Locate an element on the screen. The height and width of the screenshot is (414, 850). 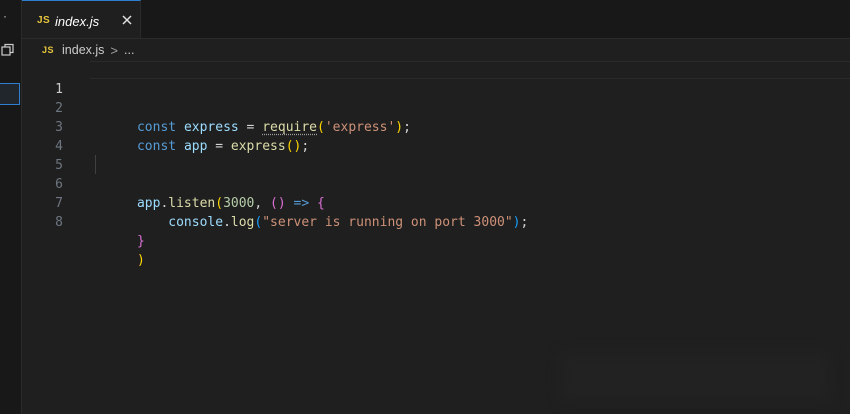
code-line: 8 ) is located at coordinates (83, 231).